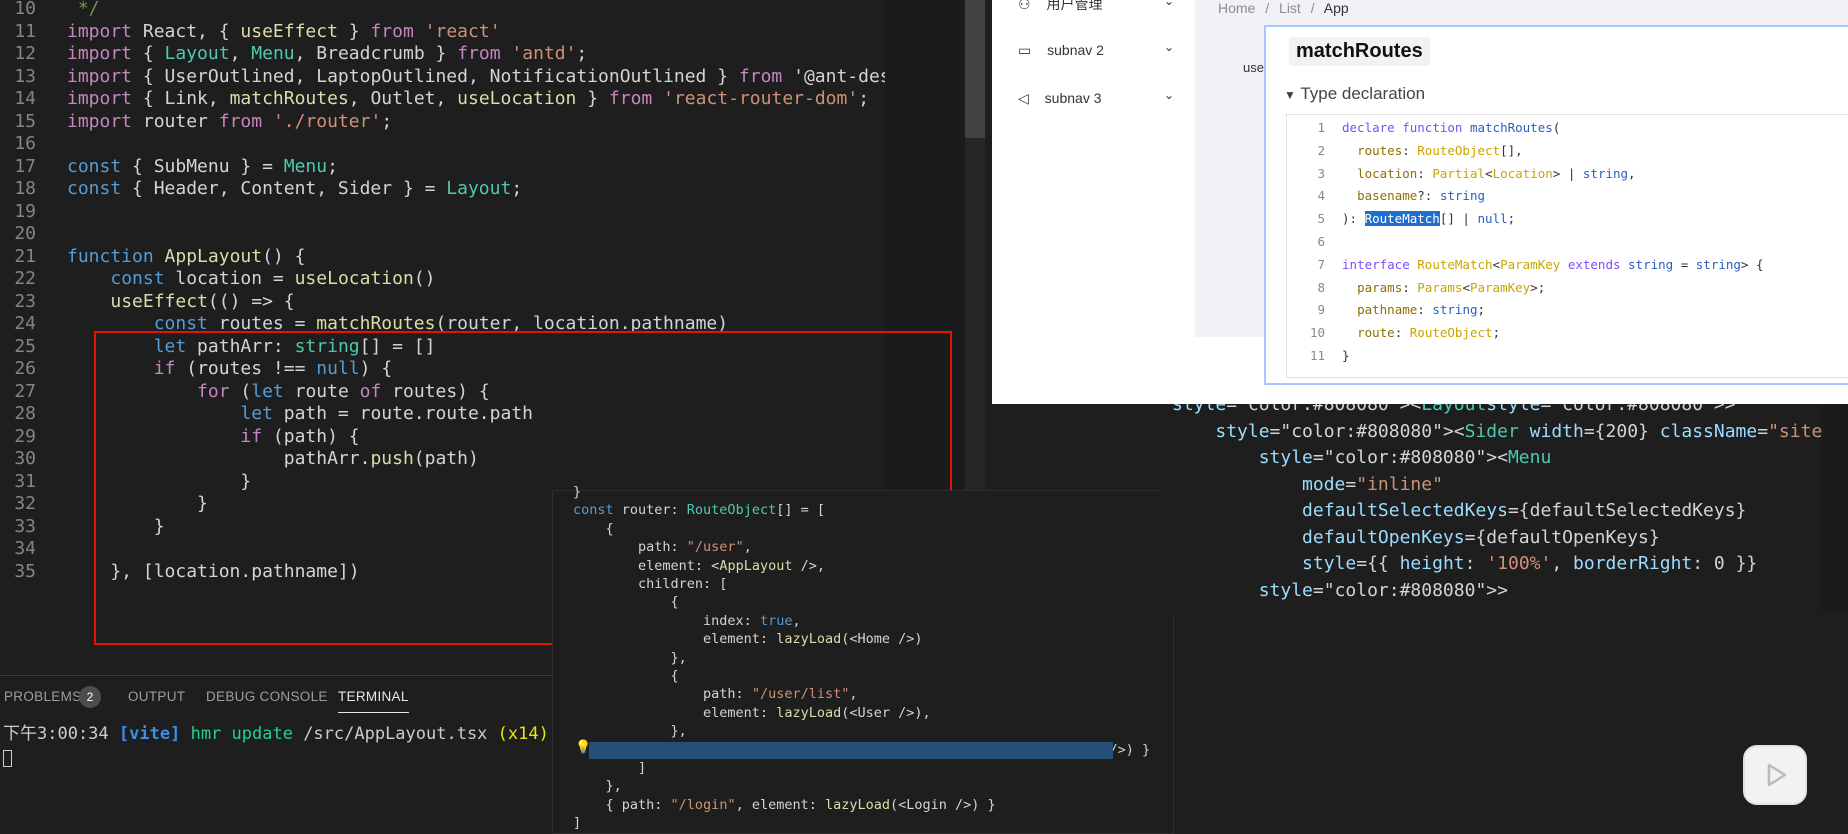  What do you see at coordinates (1372, 484) in the screenshot?
I see `code-line: mode="inline"` at bounding box center [1372, 484].